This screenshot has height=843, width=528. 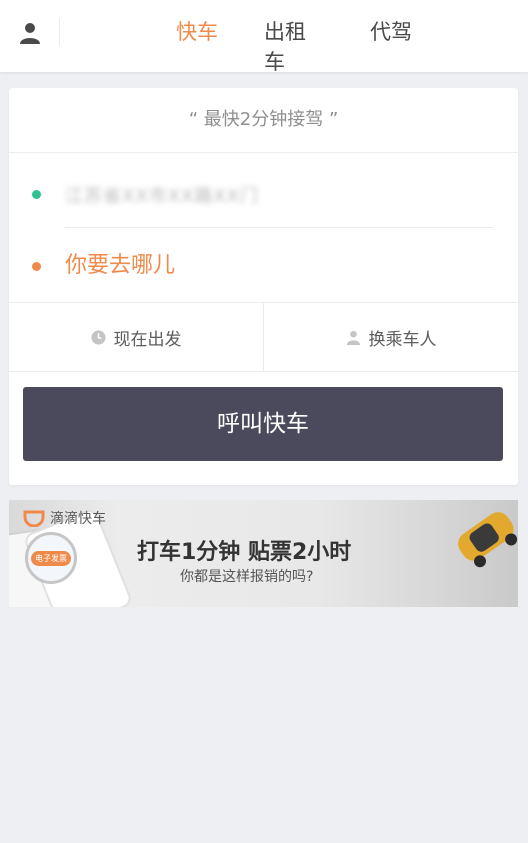 What do you see at coordinates (34, 518) in the screenshot?
I see `didi-logo-icon` at bounding box center [34, 518].